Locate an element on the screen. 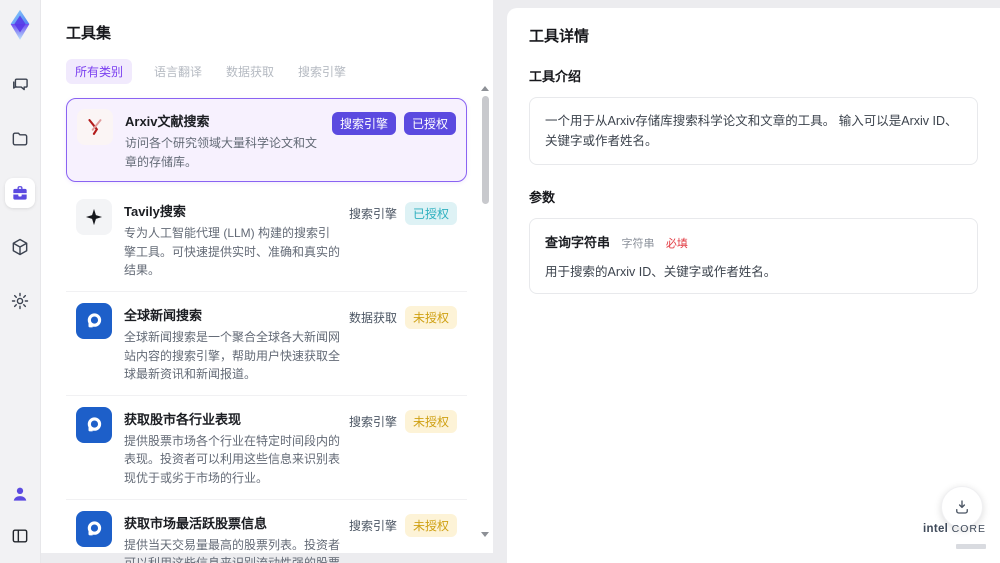 The width and height of the screenshot is (1000, 563). tab-语言翻译: 语言翻译 is located at coordinates (178, 71).